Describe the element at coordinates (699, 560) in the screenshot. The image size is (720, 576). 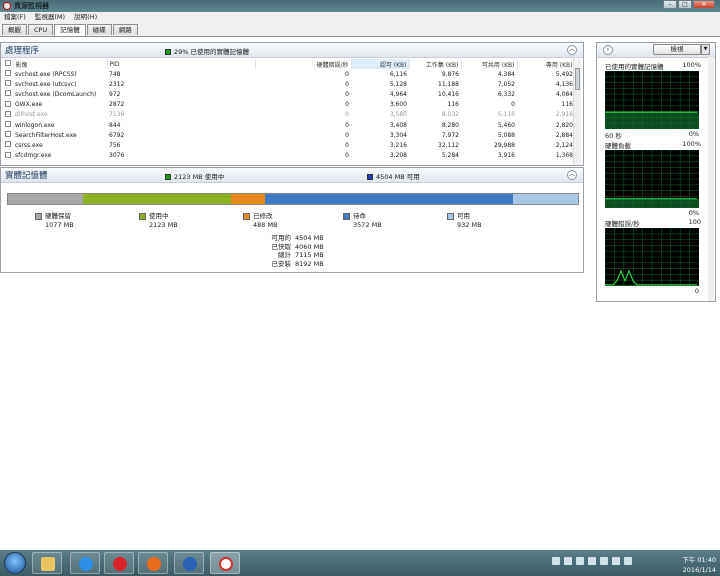
I see `clock-time: 下午 01:40` at that location.